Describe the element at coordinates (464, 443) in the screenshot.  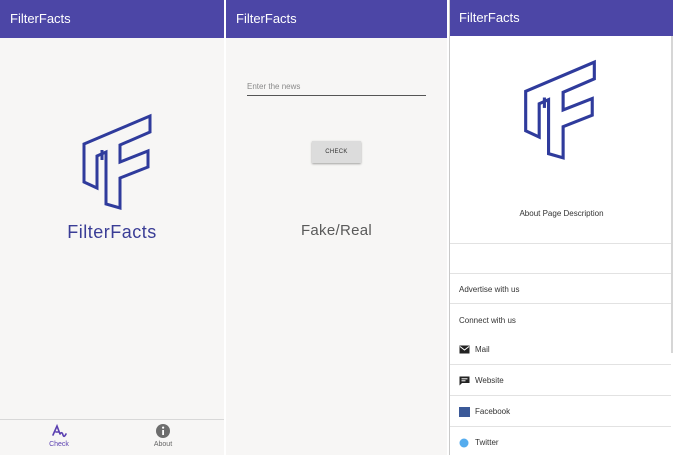
I see `twitter-icon` at that location.